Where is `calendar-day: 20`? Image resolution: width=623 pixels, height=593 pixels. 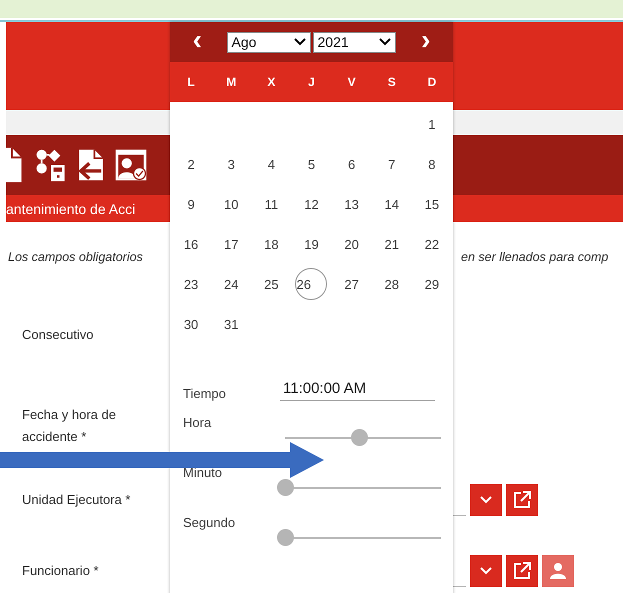
calendar-day: 20 is located at coordinates (352, 244).